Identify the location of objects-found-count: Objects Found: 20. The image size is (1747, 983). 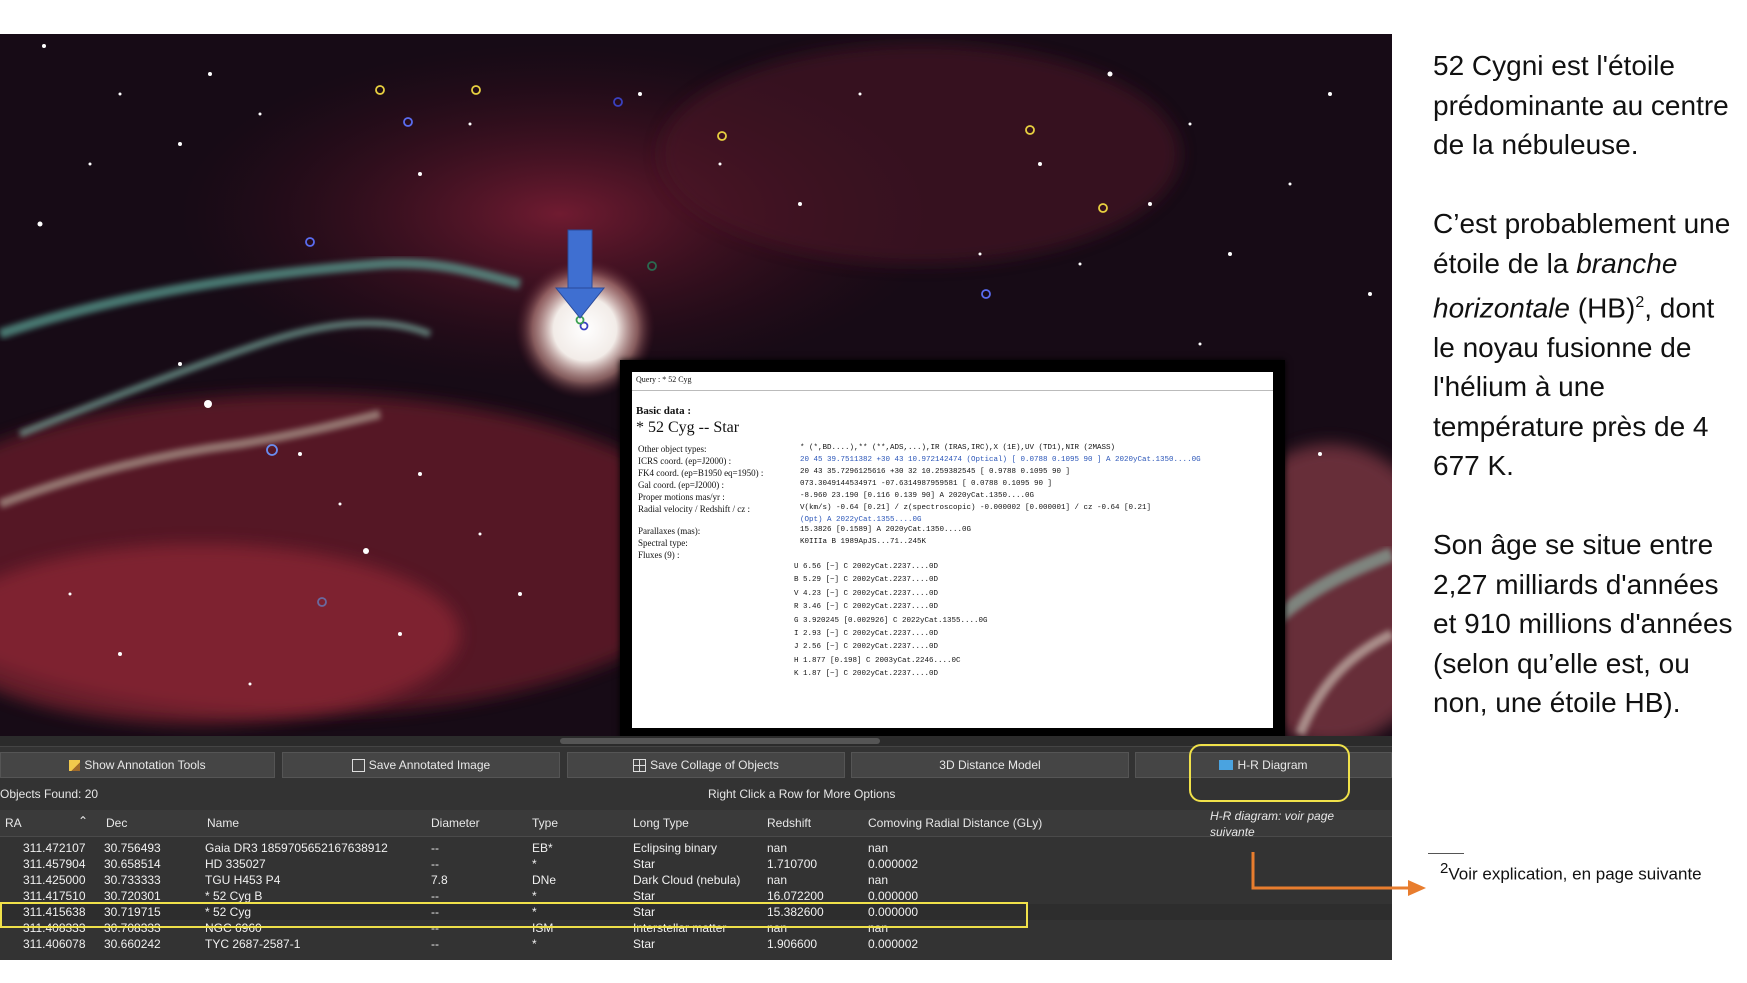
(49, 794).